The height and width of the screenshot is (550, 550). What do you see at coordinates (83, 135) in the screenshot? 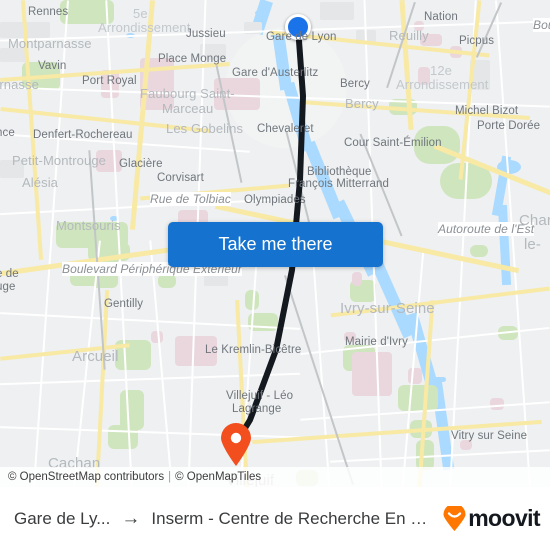
I see `map-label: Denfert-Rochereau` at bounding box center [83, 135].